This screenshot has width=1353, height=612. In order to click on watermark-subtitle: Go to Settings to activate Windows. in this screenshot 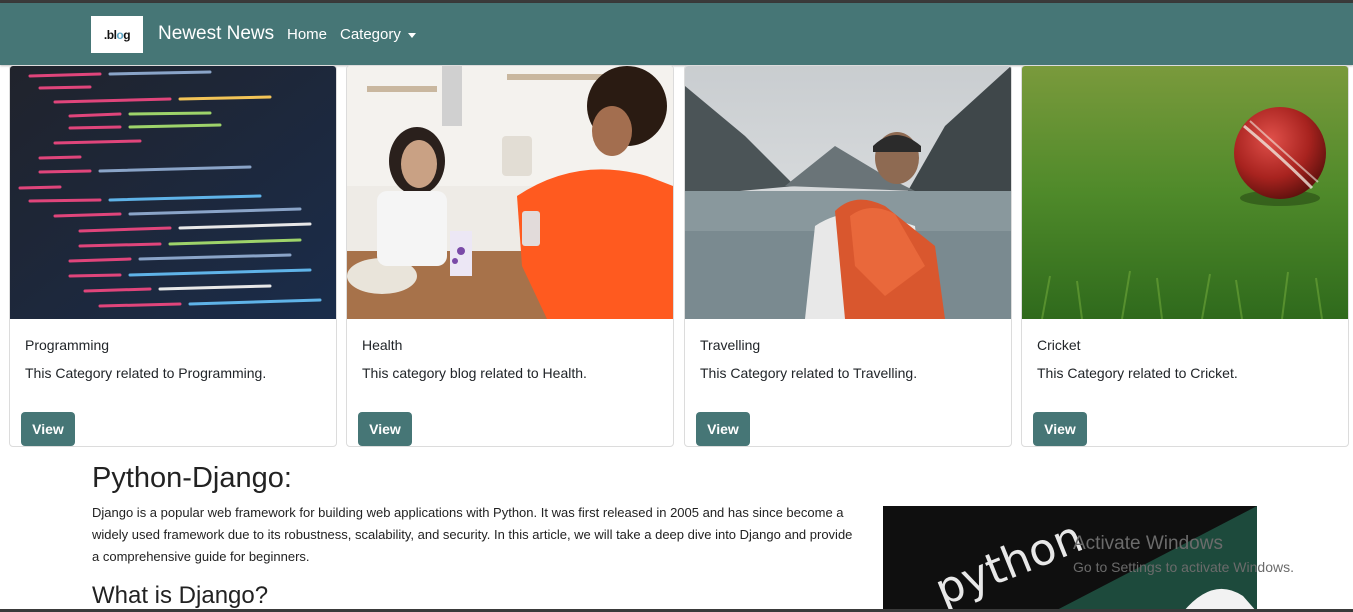, I will do `click(1183, 567)`.